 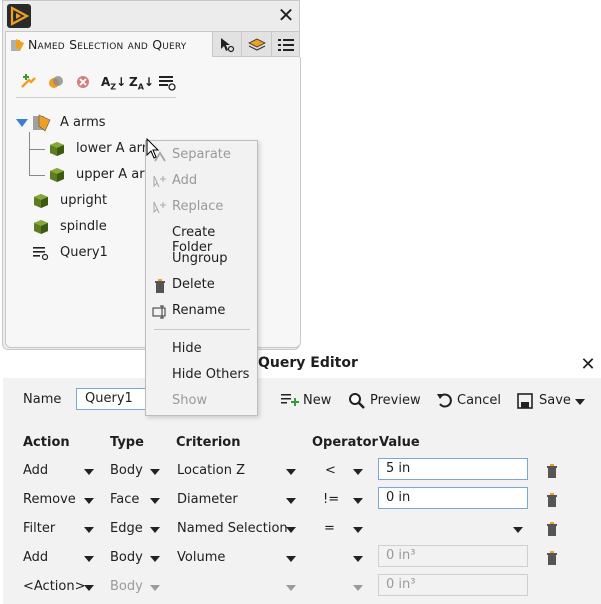 What do you see at coordinates (479, 400) in the screenshot?
I see `cancel-button-label: Cancel` at bounding box center [479, 400].